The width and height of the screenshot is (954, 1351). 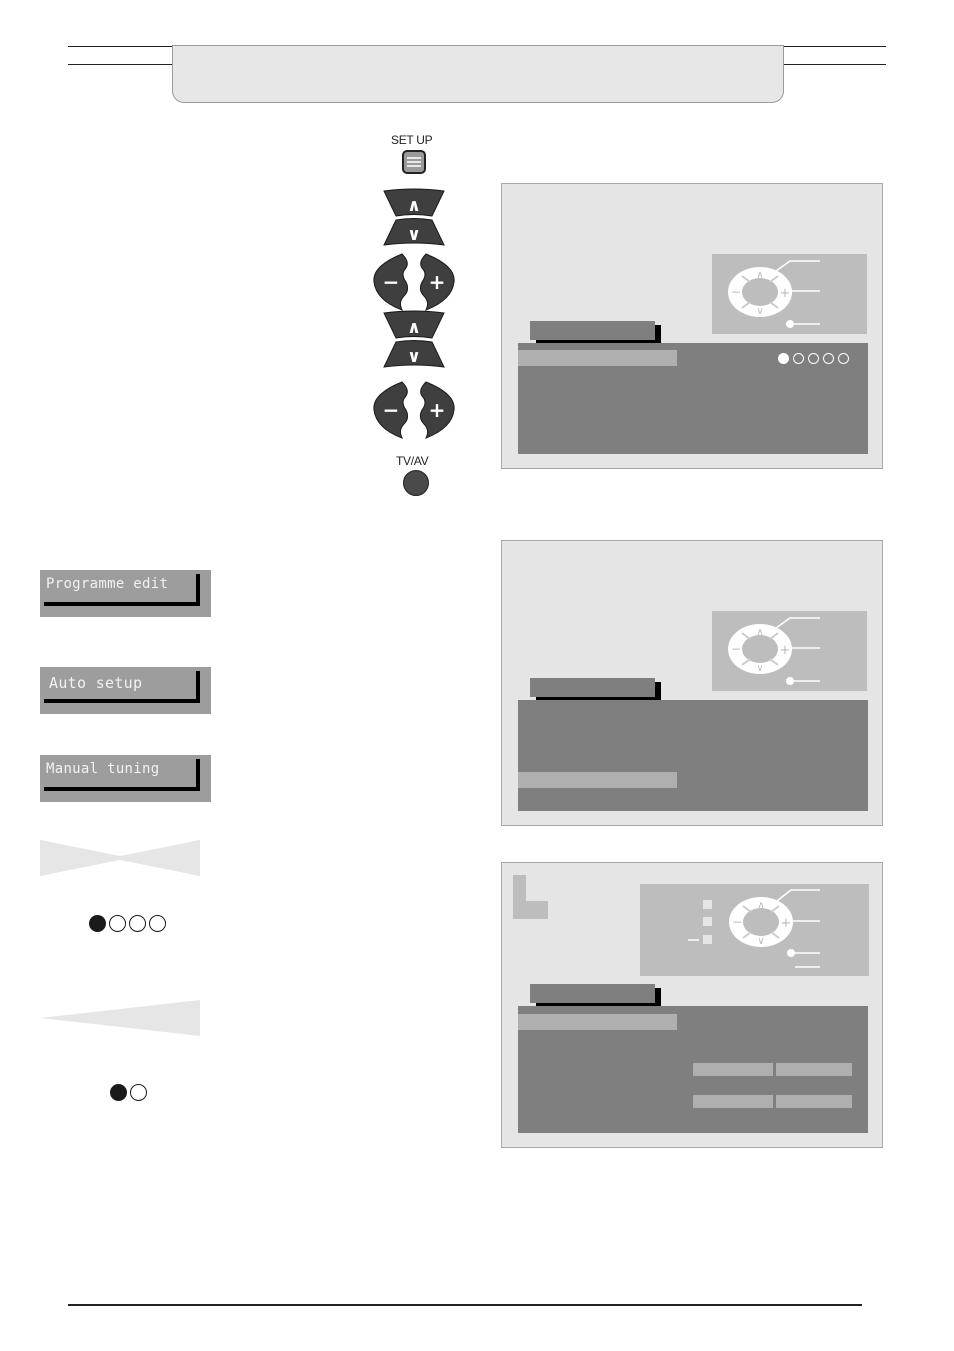 I want to click on minus-button: −, so click(x=391, y=282).